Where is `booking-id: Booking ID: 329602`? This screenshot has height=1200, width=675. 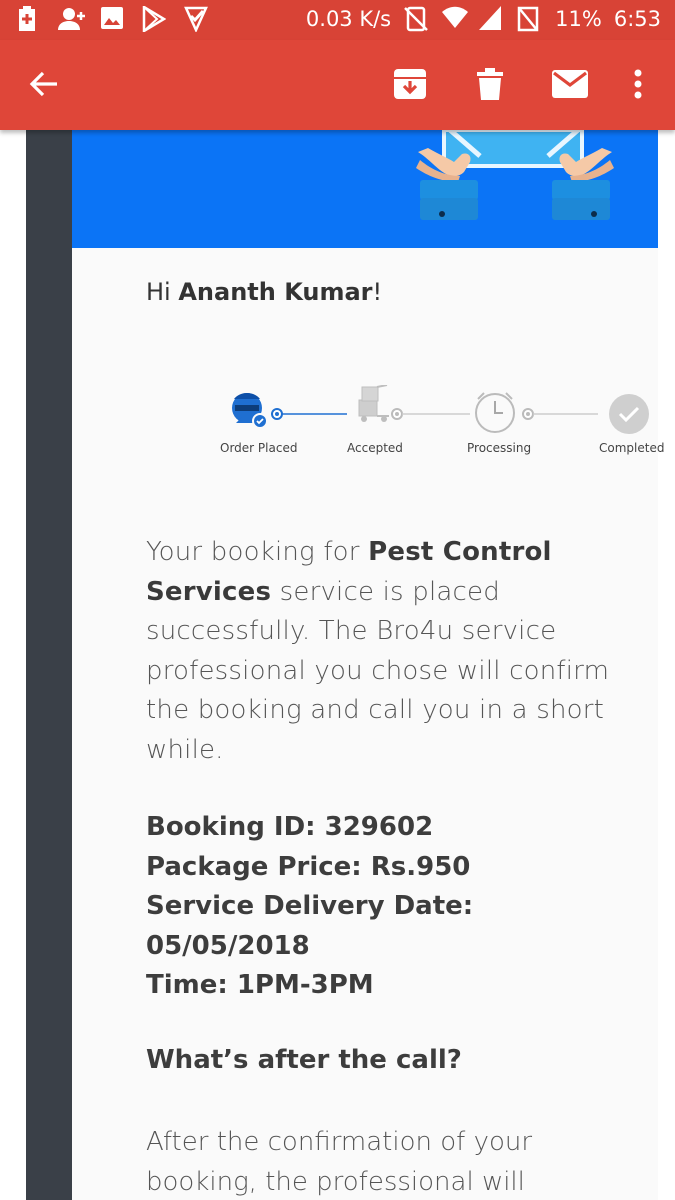 booking-id: Booking ID: 329602 is located at coordinates (290, 827).